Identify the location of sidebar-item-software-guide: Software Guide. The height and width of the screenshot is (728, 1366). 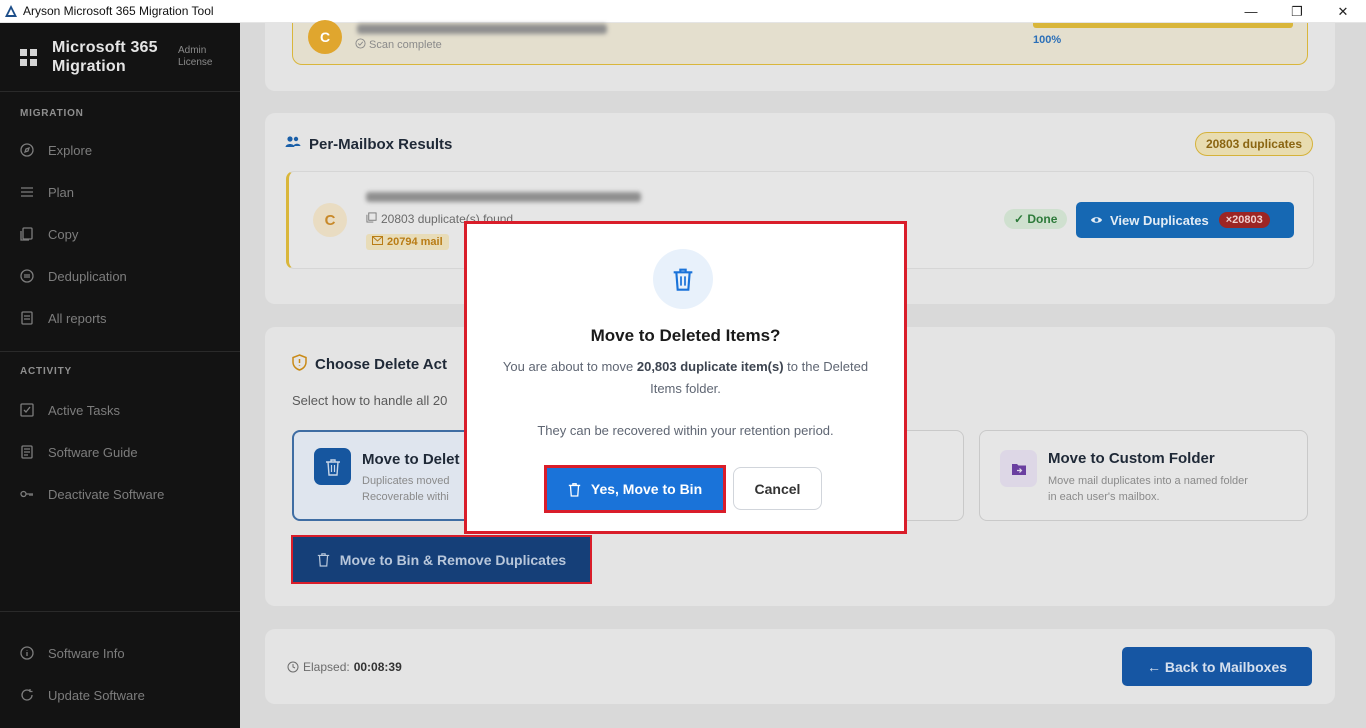
(120, 452).